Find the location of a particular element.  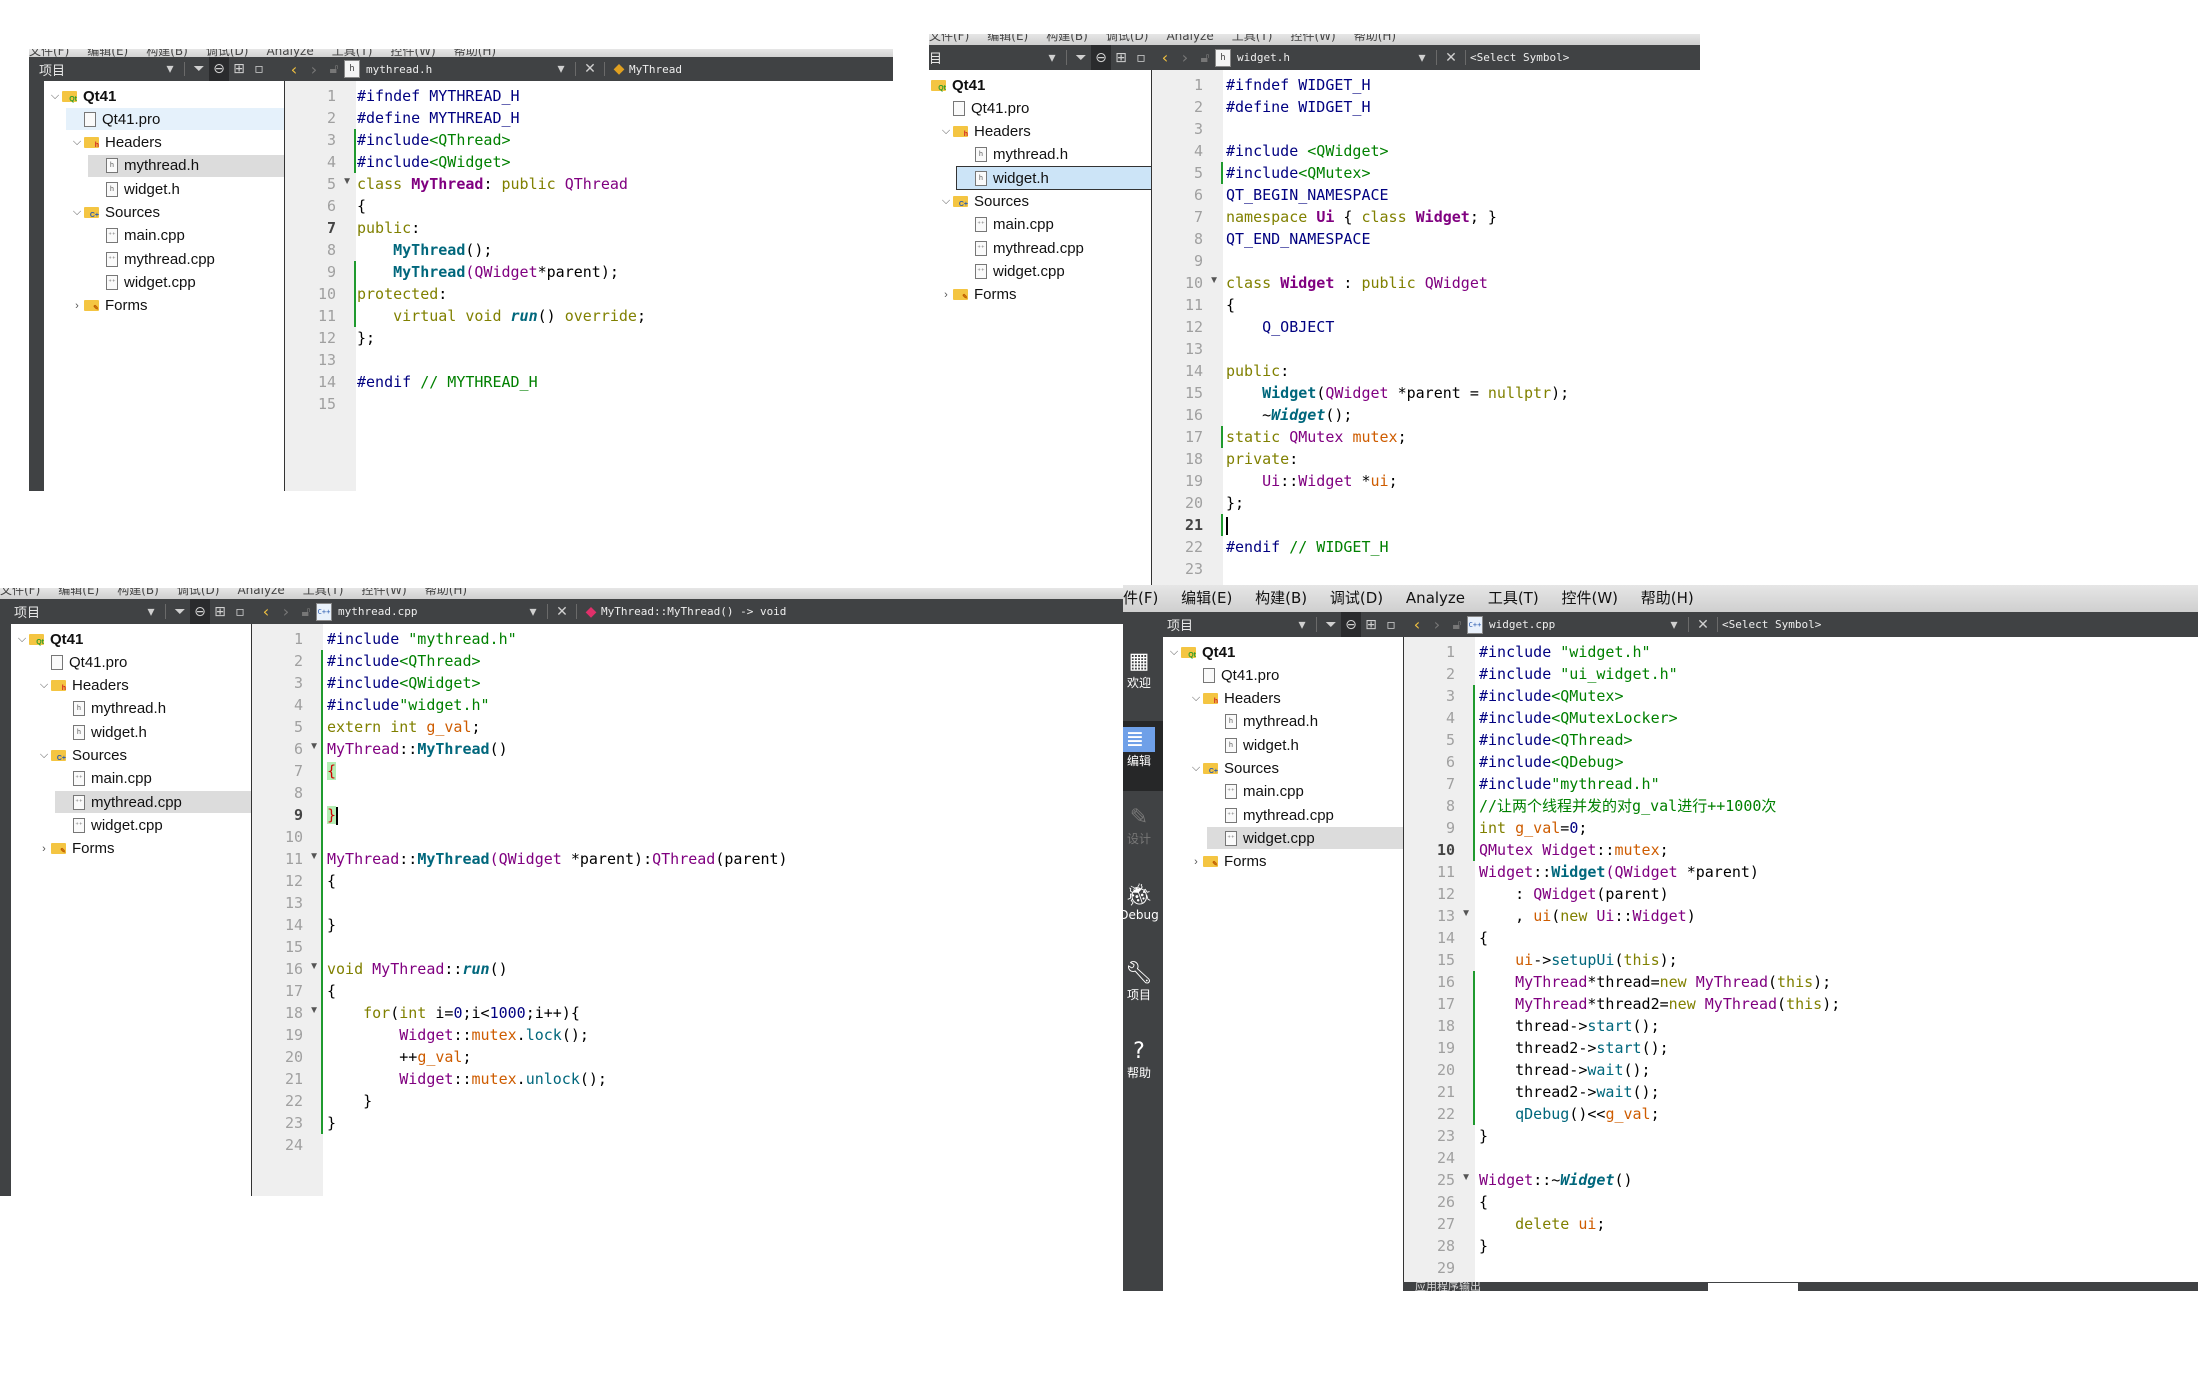

menu-edit: 编辑(E) is located at coordinates (1206, 598).